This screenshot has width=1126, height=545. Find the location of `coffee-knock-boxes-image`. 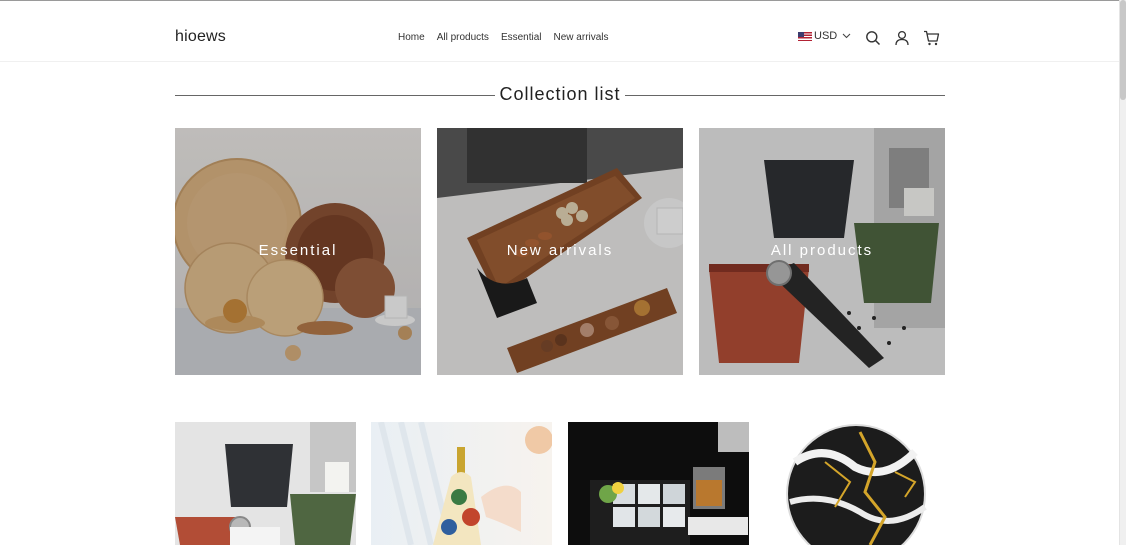

coffee-knock-boxes-image is located at coordinates (265, 483).